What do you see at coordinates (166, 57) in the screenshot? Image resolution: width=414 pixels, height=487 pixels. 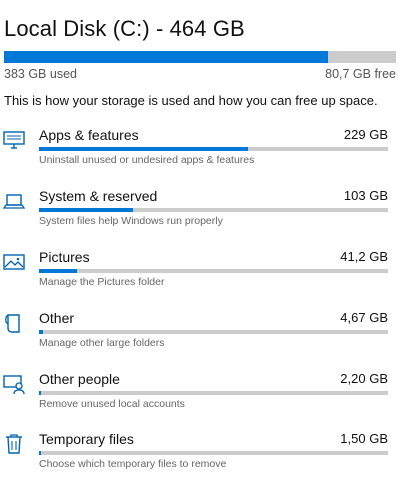 I see `disk-usage-fill` at bounding box center [166, 57].